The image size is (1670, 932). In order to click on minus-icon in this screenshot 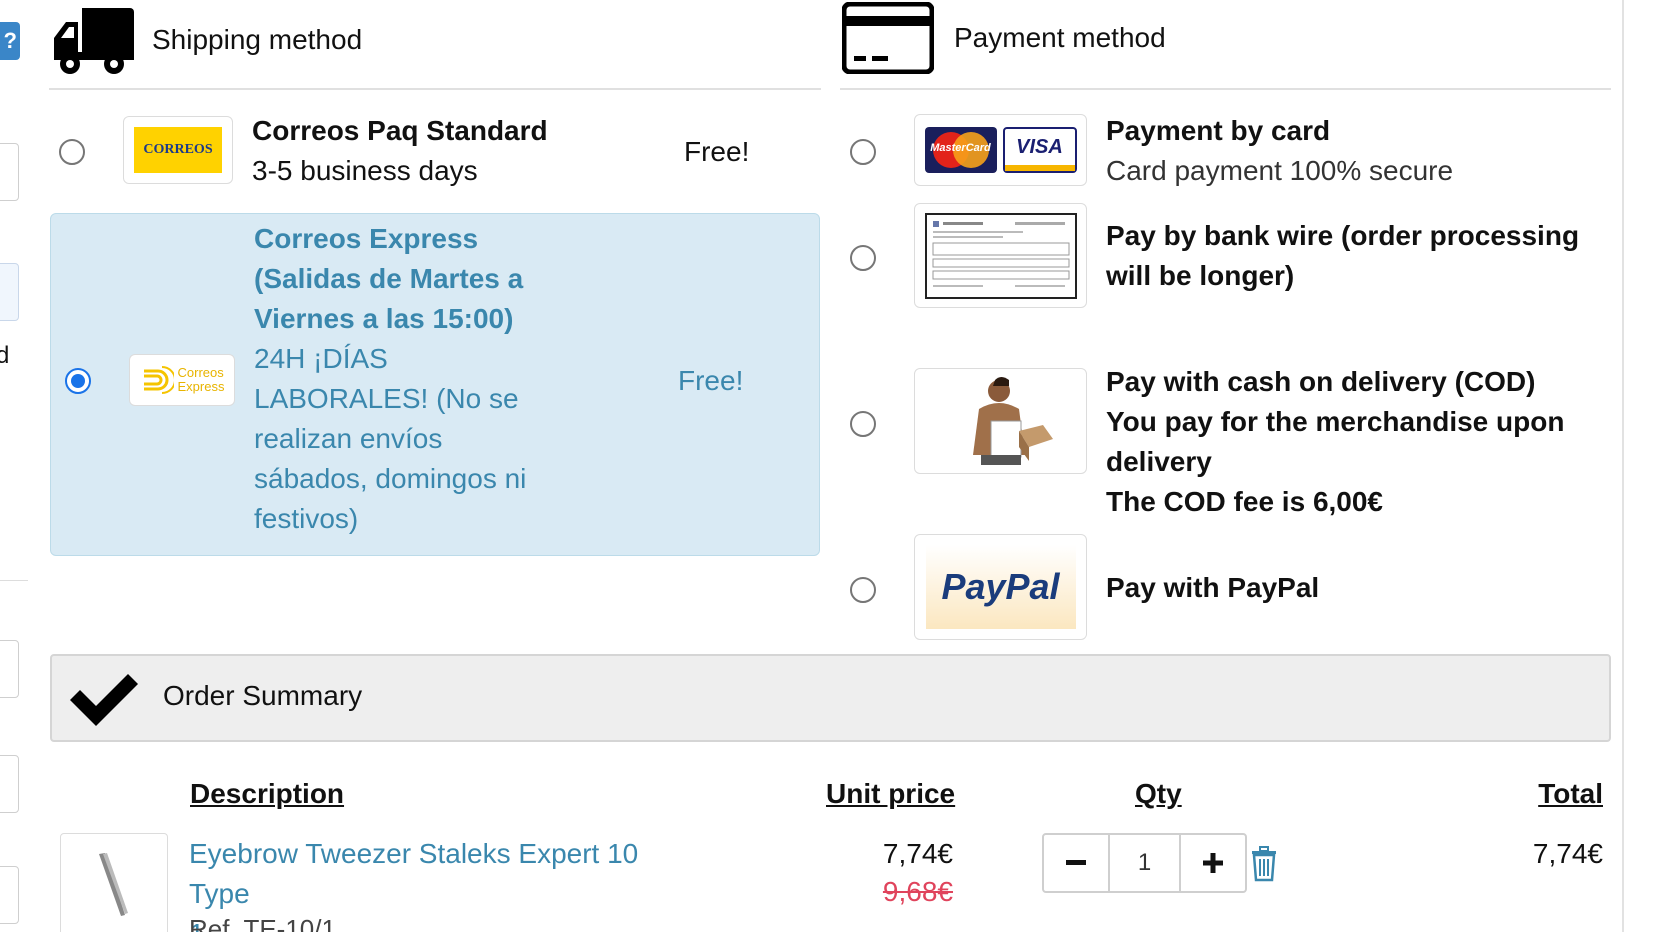, I will do `click(1076, 862)`.